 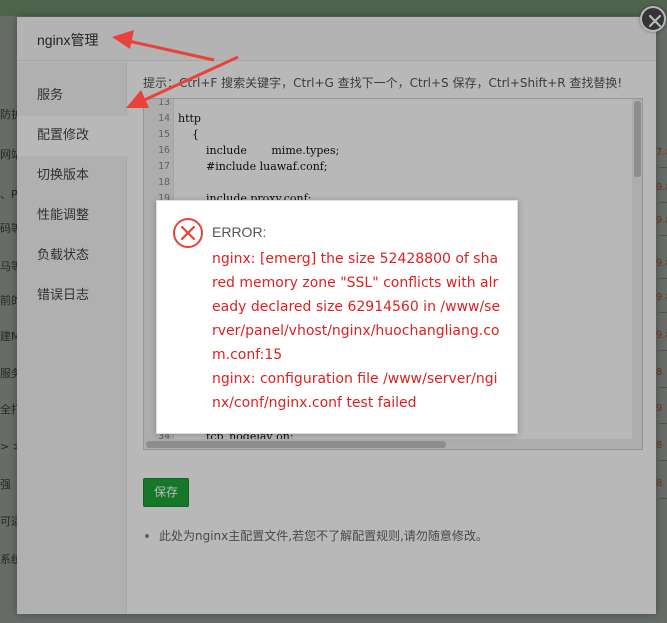 I want to click on annotation-arrowhead-title, so click(x=123, y=39).